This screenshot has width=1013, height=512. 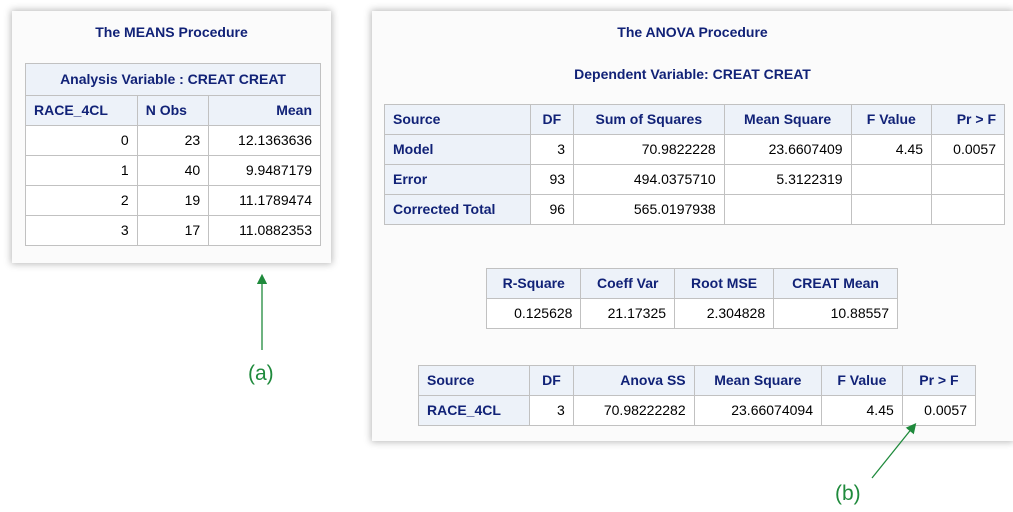 What do you see at coordinates (894, 450) in the screenshot?
I see `arrow-b` at bounding box center [894, 450].